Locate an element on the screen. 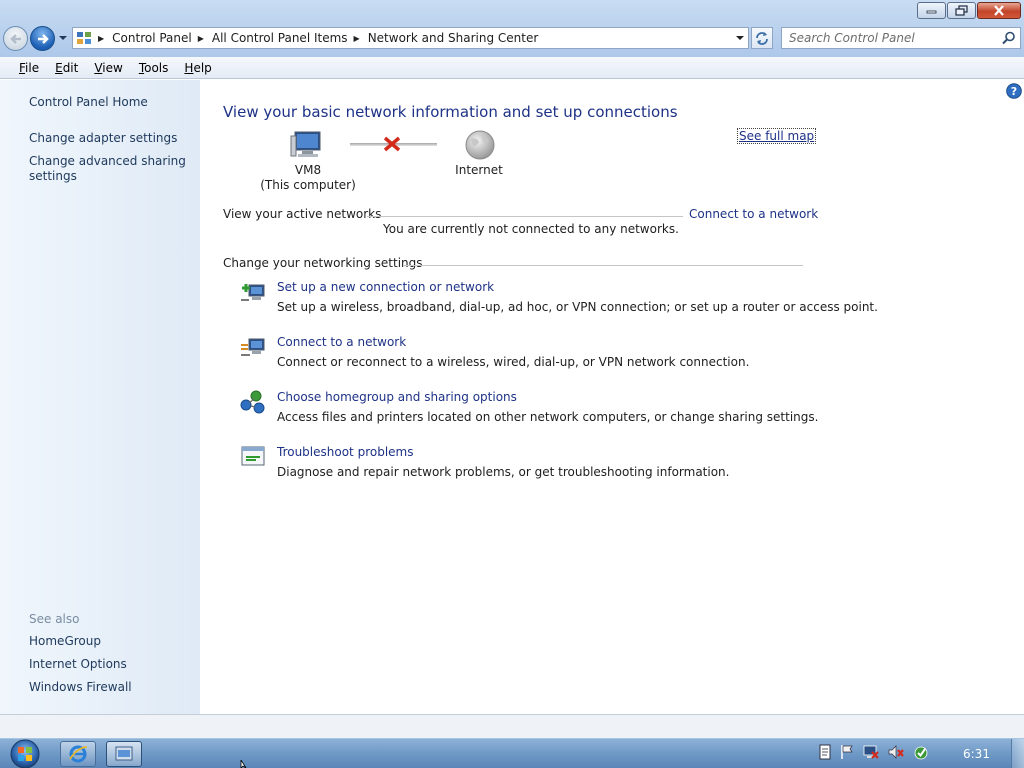 The height and width of the screenshot is (768, 1024). help-icon: ? is located at coordinates (1014, 91).